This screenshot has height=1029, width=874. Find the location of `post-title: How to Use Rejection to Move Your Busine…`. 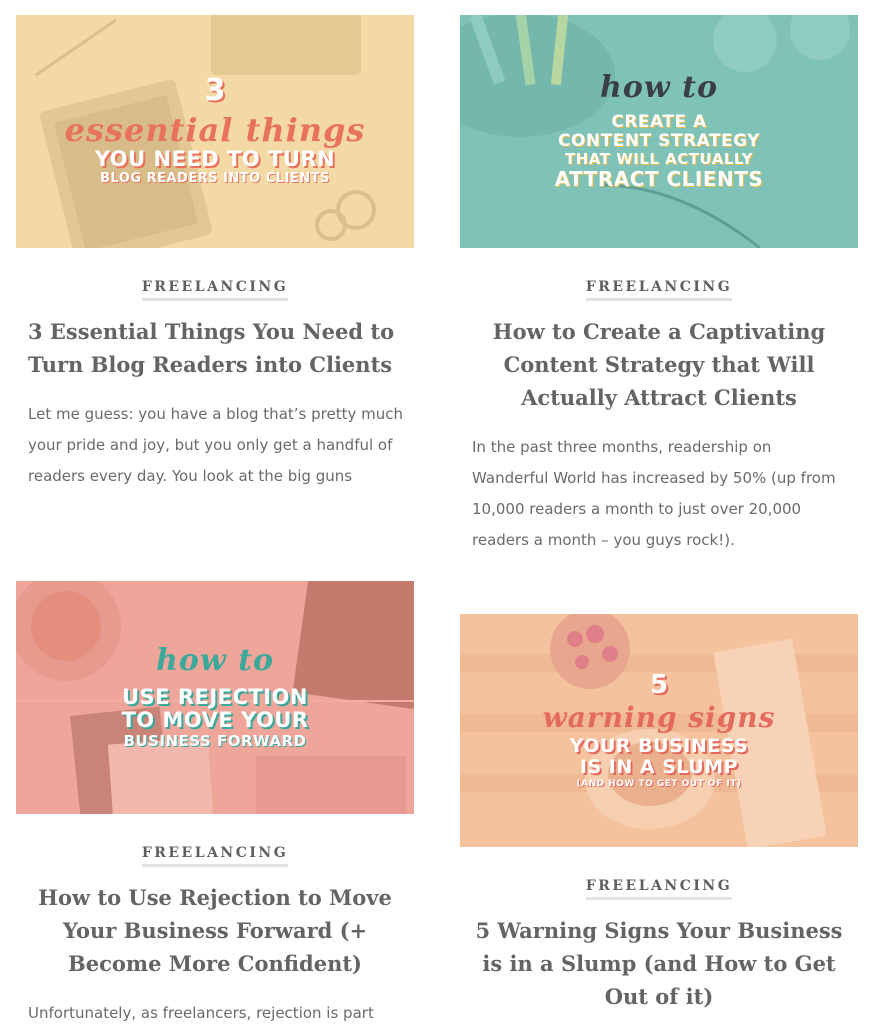

post-title: How to Use Rejection to Move Your Busine… is located at coordinates (215, 930).